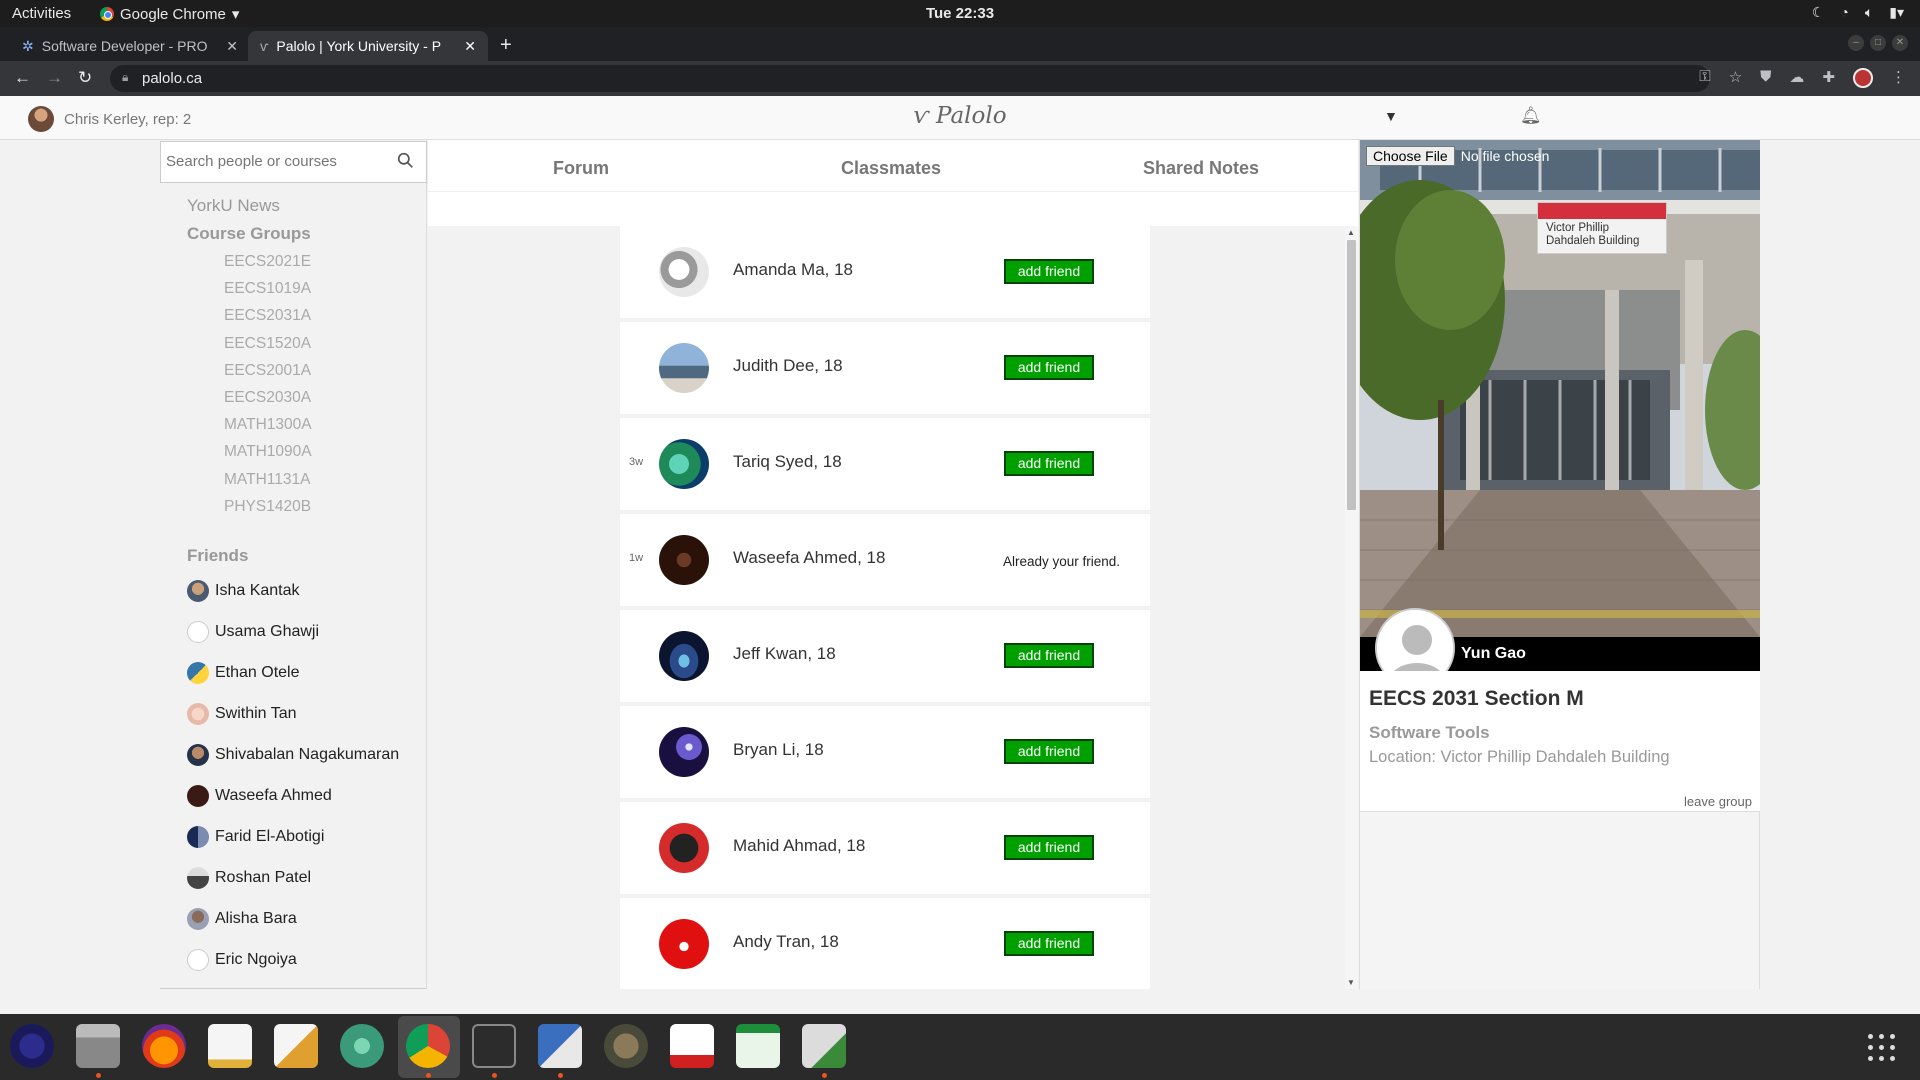 The height and width of the screenshot is (1080, 1920). Describe the element at coordinates (1900, 43) in the screenshot. I see `close-window-button: ✕` at that location.